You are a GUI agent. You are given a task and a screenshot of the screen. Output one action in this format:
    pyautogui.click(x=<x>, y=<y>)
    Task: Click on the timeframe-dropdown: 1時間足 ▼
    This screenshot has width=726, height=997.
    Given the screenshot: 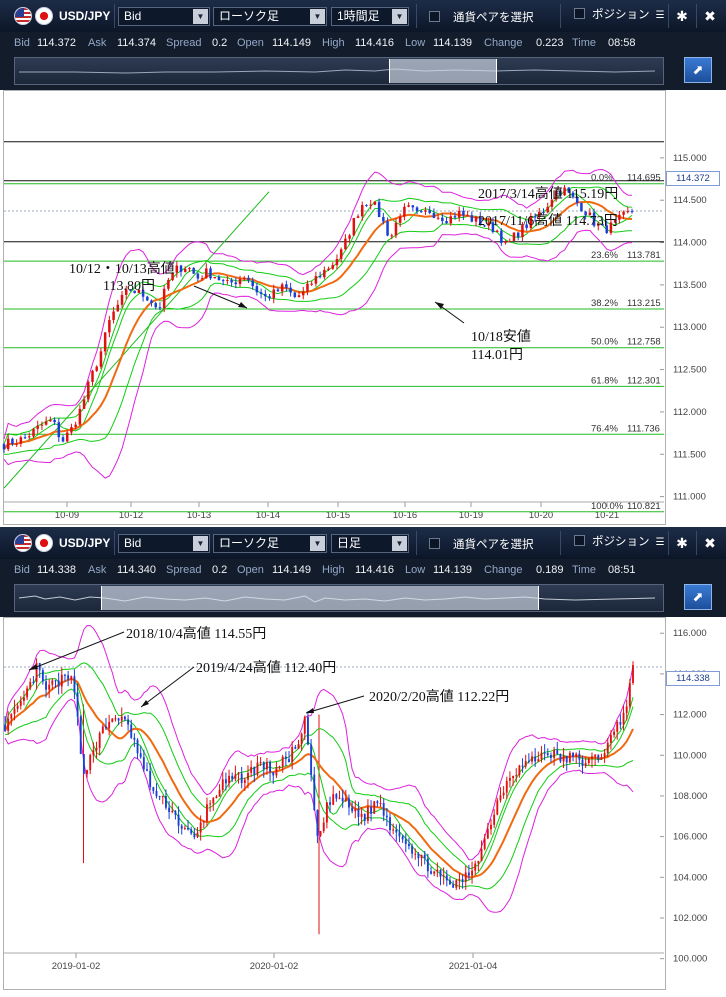 What is the action you would take?
    pyautogui.click(x=370, y=16)
    